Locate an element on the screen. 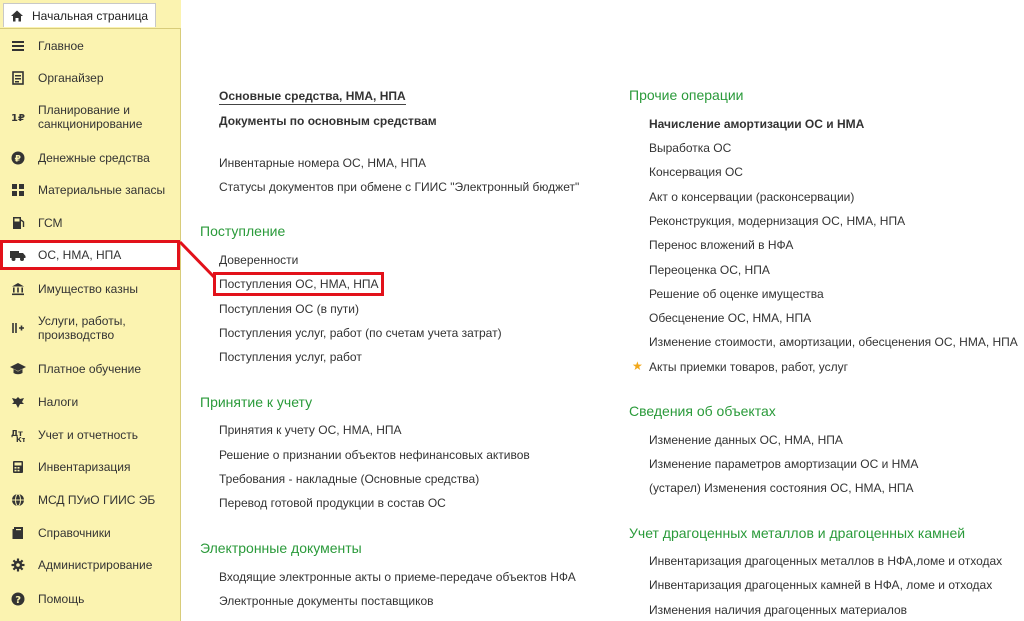 Image resolution: width=1024 pixels, height=621 pixels. svg-text: Кт is located at coordinates (20, 439).